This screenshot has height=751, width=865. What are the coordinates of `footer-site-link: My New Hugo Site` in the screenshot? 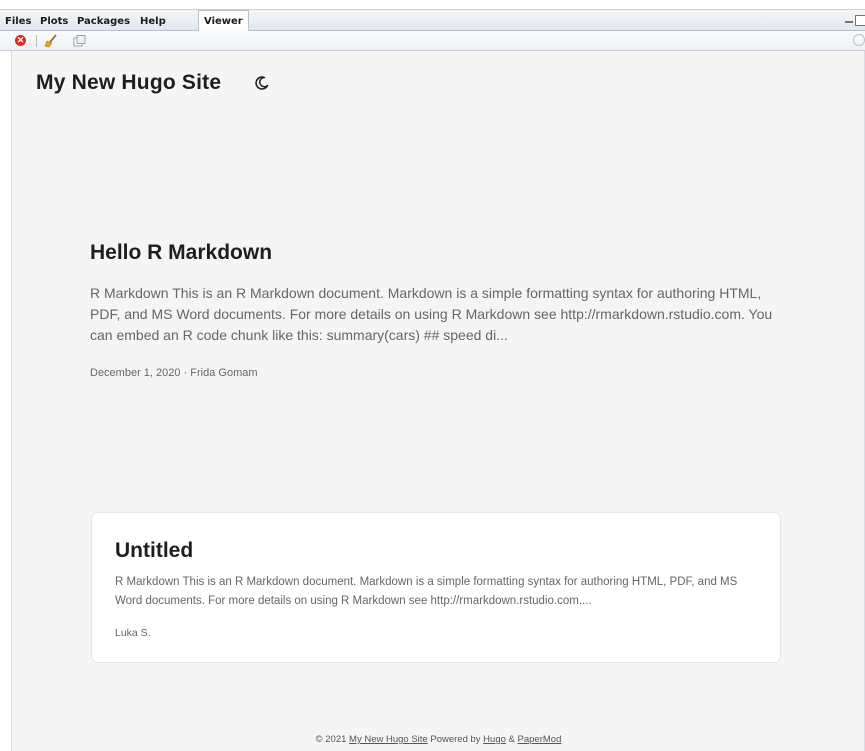 It's located at (388, 739).